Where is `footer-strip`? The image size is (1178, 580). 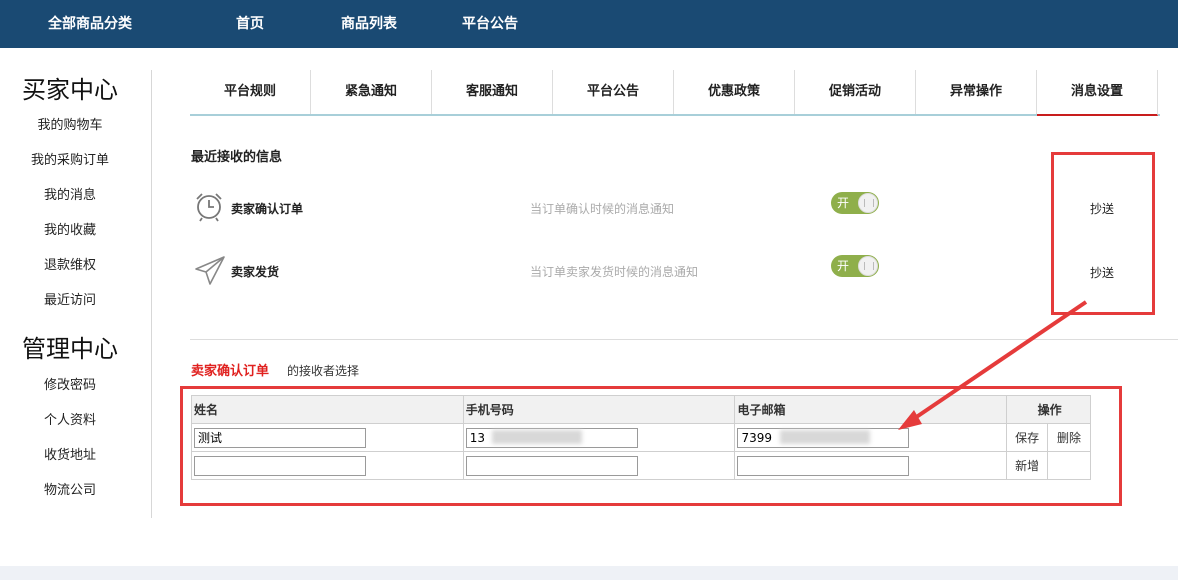
footer-strip is located at coordinates (589, 573).